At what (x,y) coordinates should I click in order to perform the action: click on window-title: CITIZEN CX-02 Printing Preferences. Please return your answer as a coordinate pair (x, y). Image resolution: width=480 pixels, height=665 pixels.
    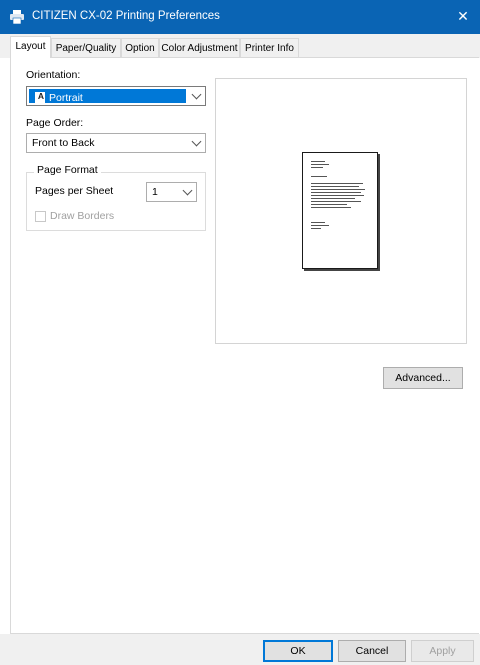
    Looking at the image, I should click on (126, 16).